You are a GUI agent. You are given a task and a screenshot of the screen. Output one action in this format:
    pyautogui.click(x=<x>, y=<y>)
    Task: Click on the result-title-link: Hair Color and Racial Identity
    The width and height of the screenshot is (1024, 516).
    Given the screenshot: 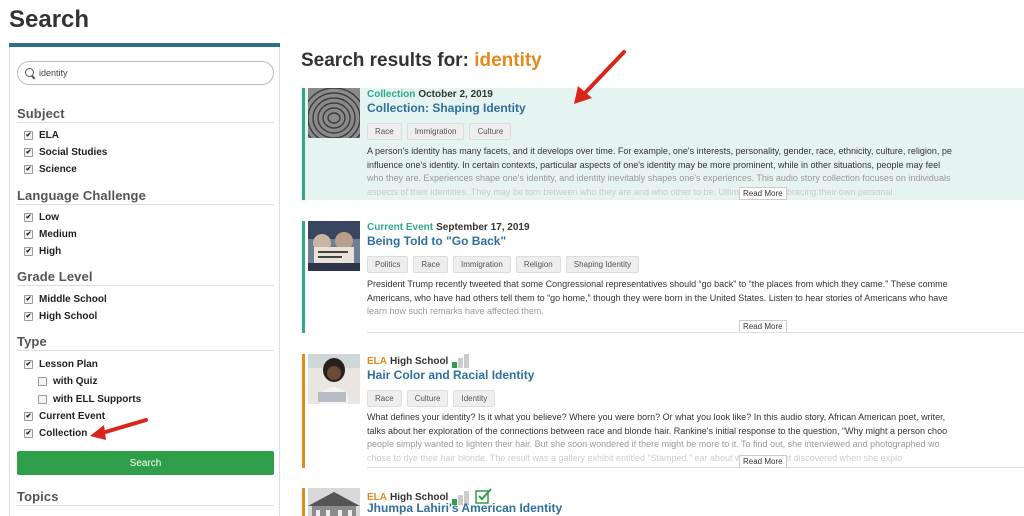 What is the action you would take?
    pyautogui.click(x=450, y=375)
    